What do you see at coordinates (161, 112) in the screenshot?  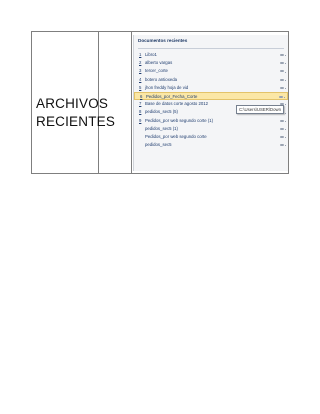 I see `item-filename: pedidos_sec5 (5)` at bounding box center [161, 112].